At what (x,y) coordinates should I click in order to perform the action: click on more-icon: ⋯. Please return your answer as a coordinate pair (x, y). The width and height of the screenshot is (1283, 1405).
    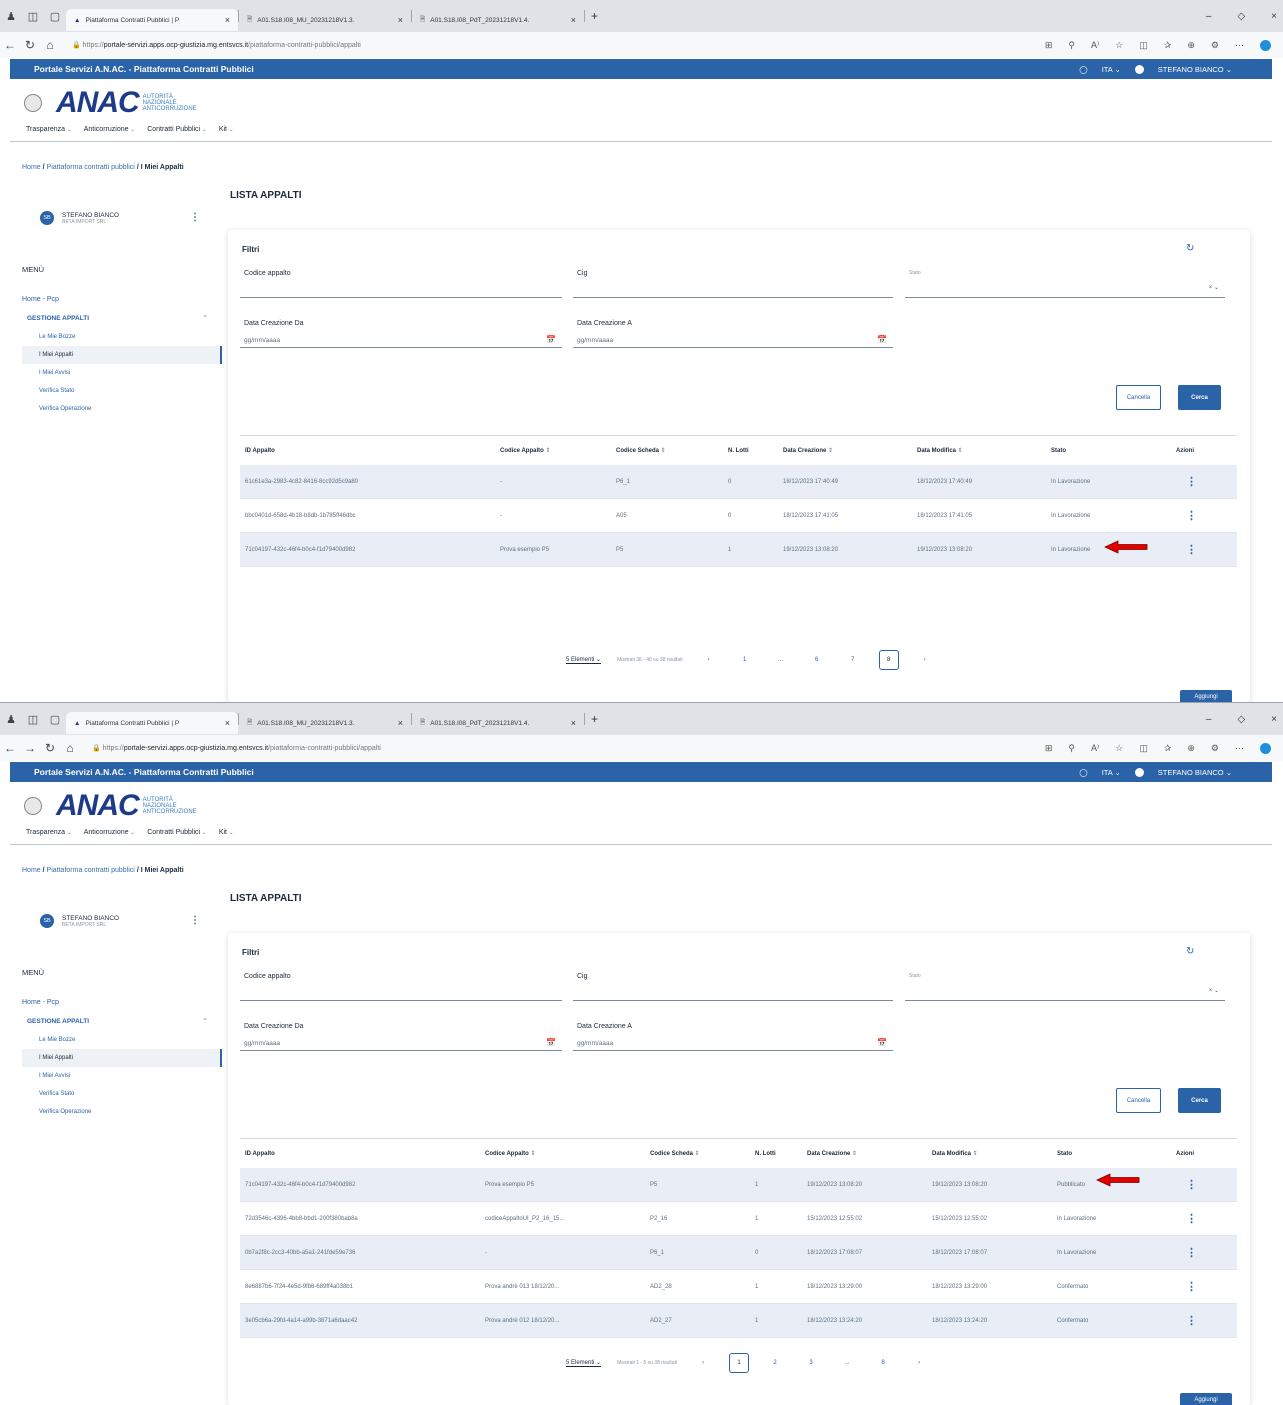
    Looking at the image, I should click on (1239, 45).